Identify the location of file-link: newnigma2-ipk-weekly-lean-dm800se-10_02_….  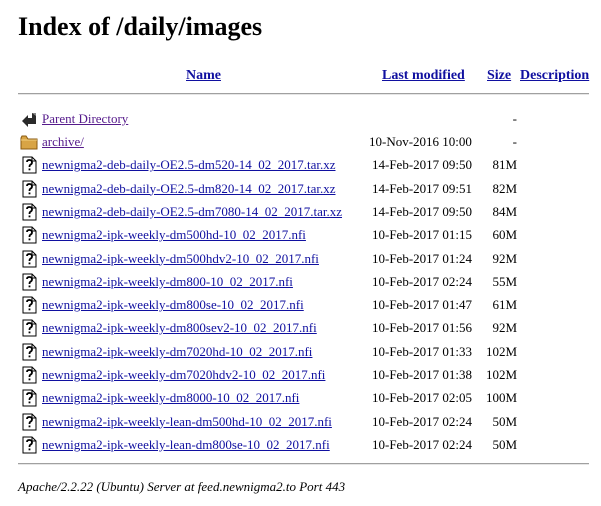
(186, 445).